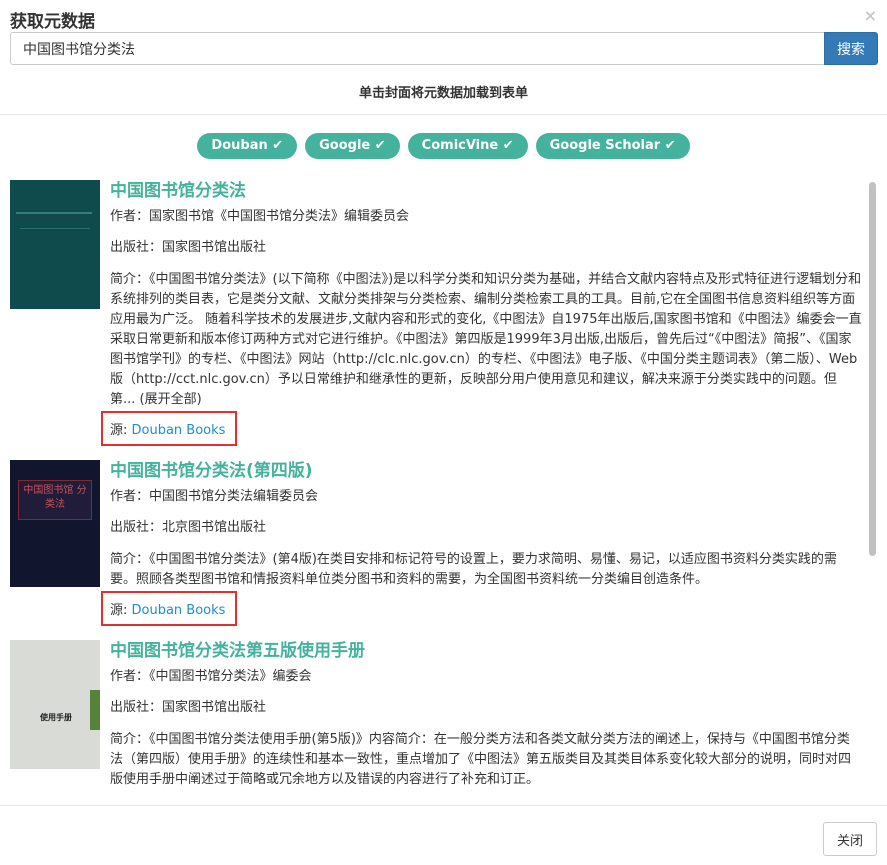 This screenshot has width=887, height=865. What do you see at coordinates (486, 471) in the screenshot?
I see `book-title: 中国图书馆分类法(第四版)` at bounding box center [486, 471].